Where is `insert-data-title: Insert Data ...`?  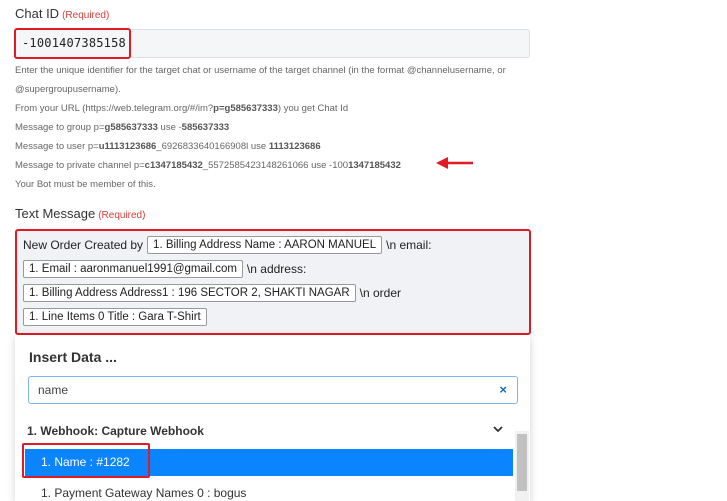 insert-data-title: Insert Data ... is located at coordinates (73, 357).